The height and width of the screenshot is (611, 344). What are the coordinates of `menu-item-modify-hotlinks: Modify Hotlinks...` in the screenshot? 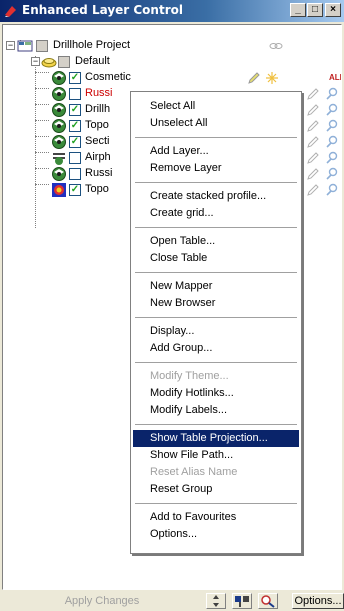 It's located at (216, 393).